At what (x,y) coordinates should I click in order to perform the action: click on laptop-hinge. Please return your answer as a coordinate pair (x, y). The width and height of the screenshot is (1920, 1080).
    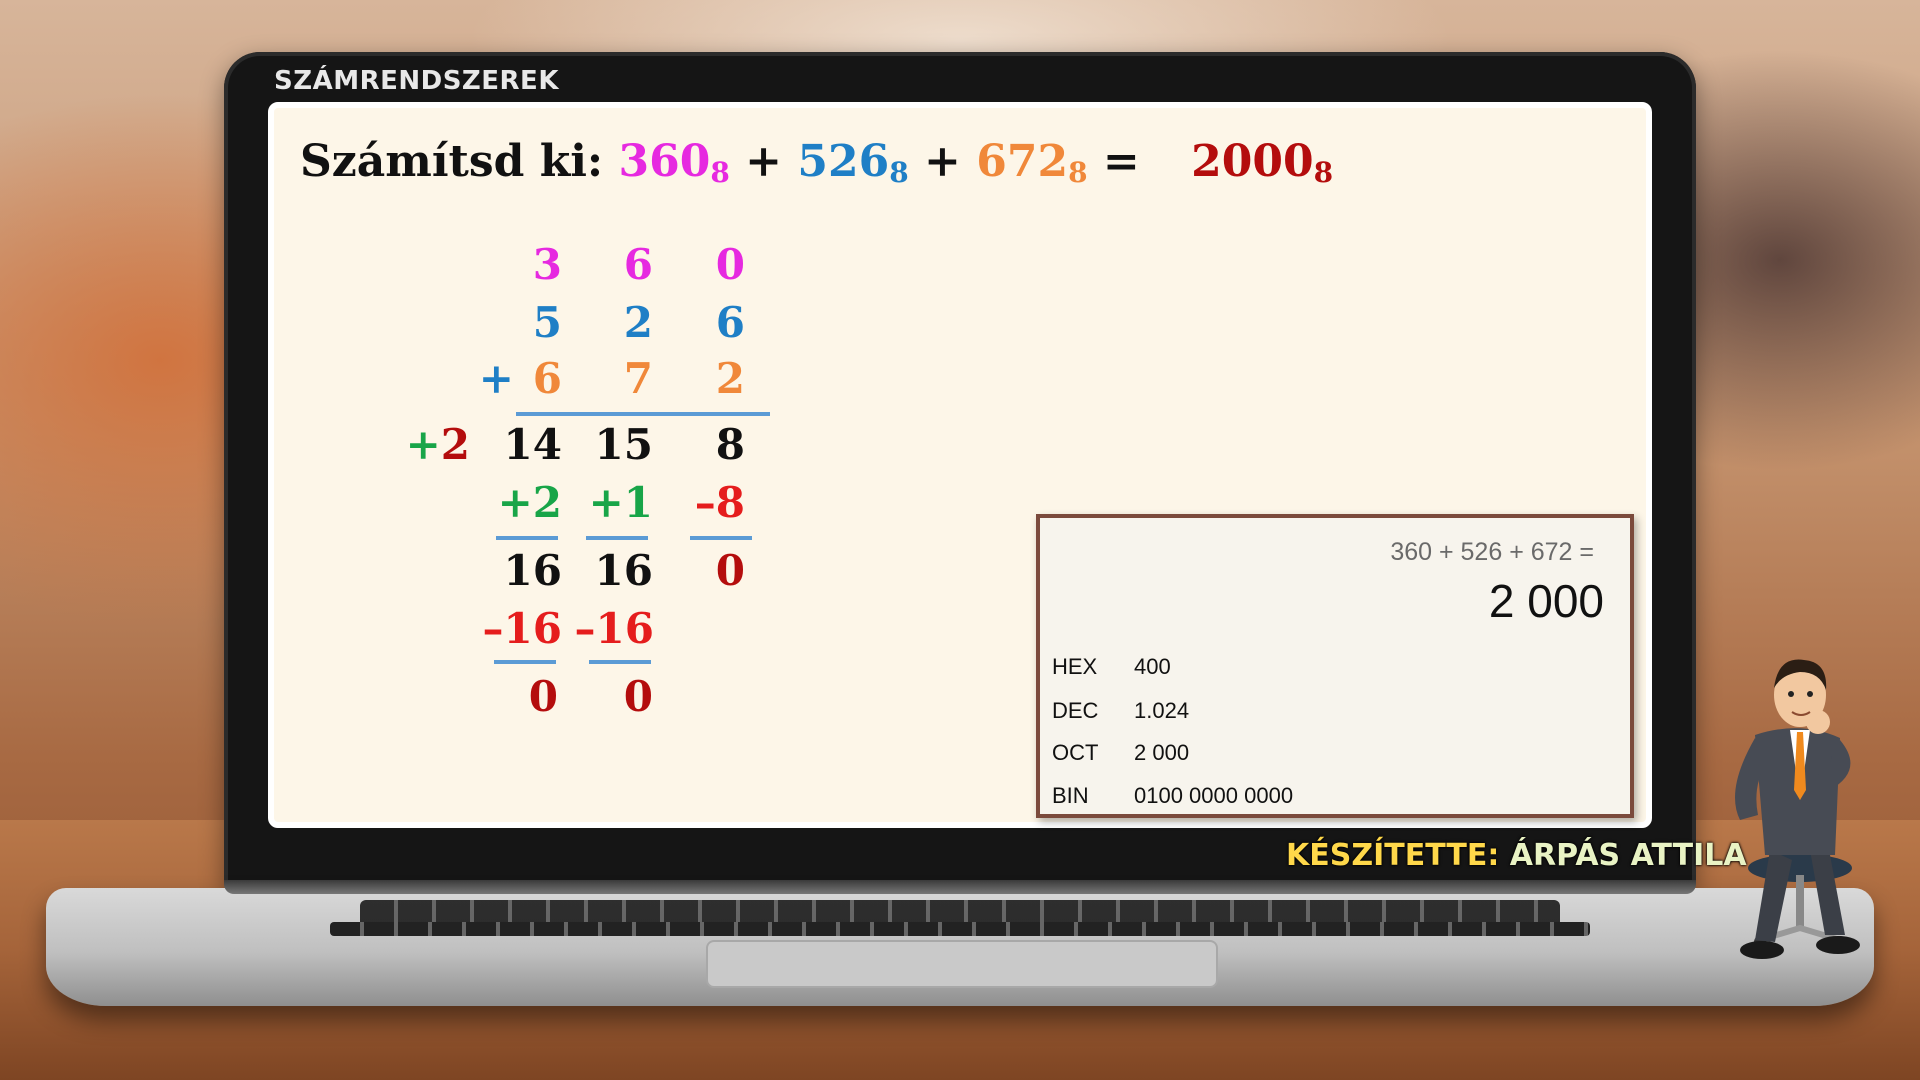
    Looking at the image, I should click on (960, 887).